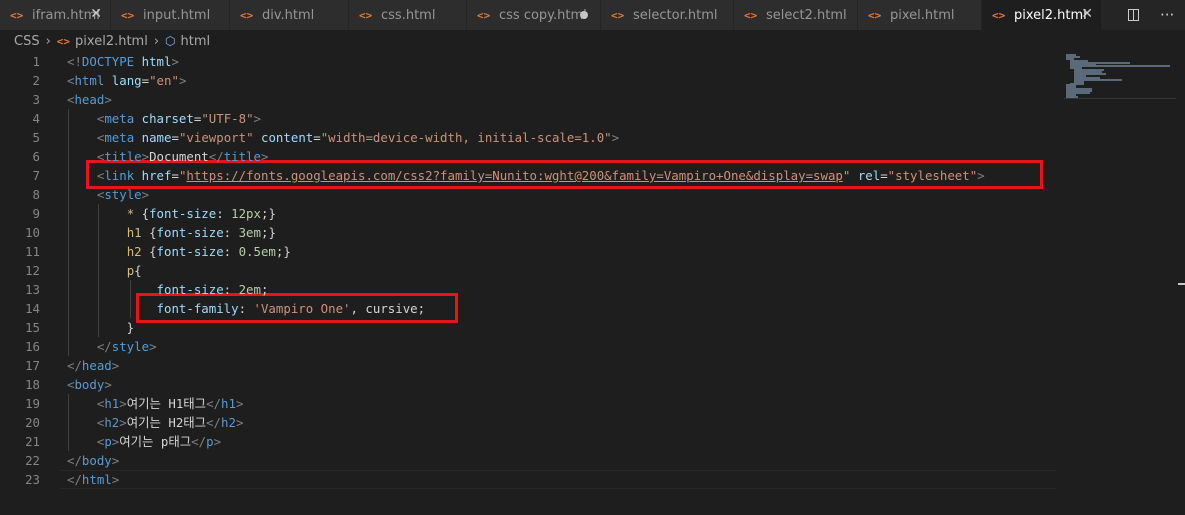 The width and height of the screenshot is (1185, 515). Describe the element at coordinates (1120, 75) in the screenshot. I see `minimap` at that location.